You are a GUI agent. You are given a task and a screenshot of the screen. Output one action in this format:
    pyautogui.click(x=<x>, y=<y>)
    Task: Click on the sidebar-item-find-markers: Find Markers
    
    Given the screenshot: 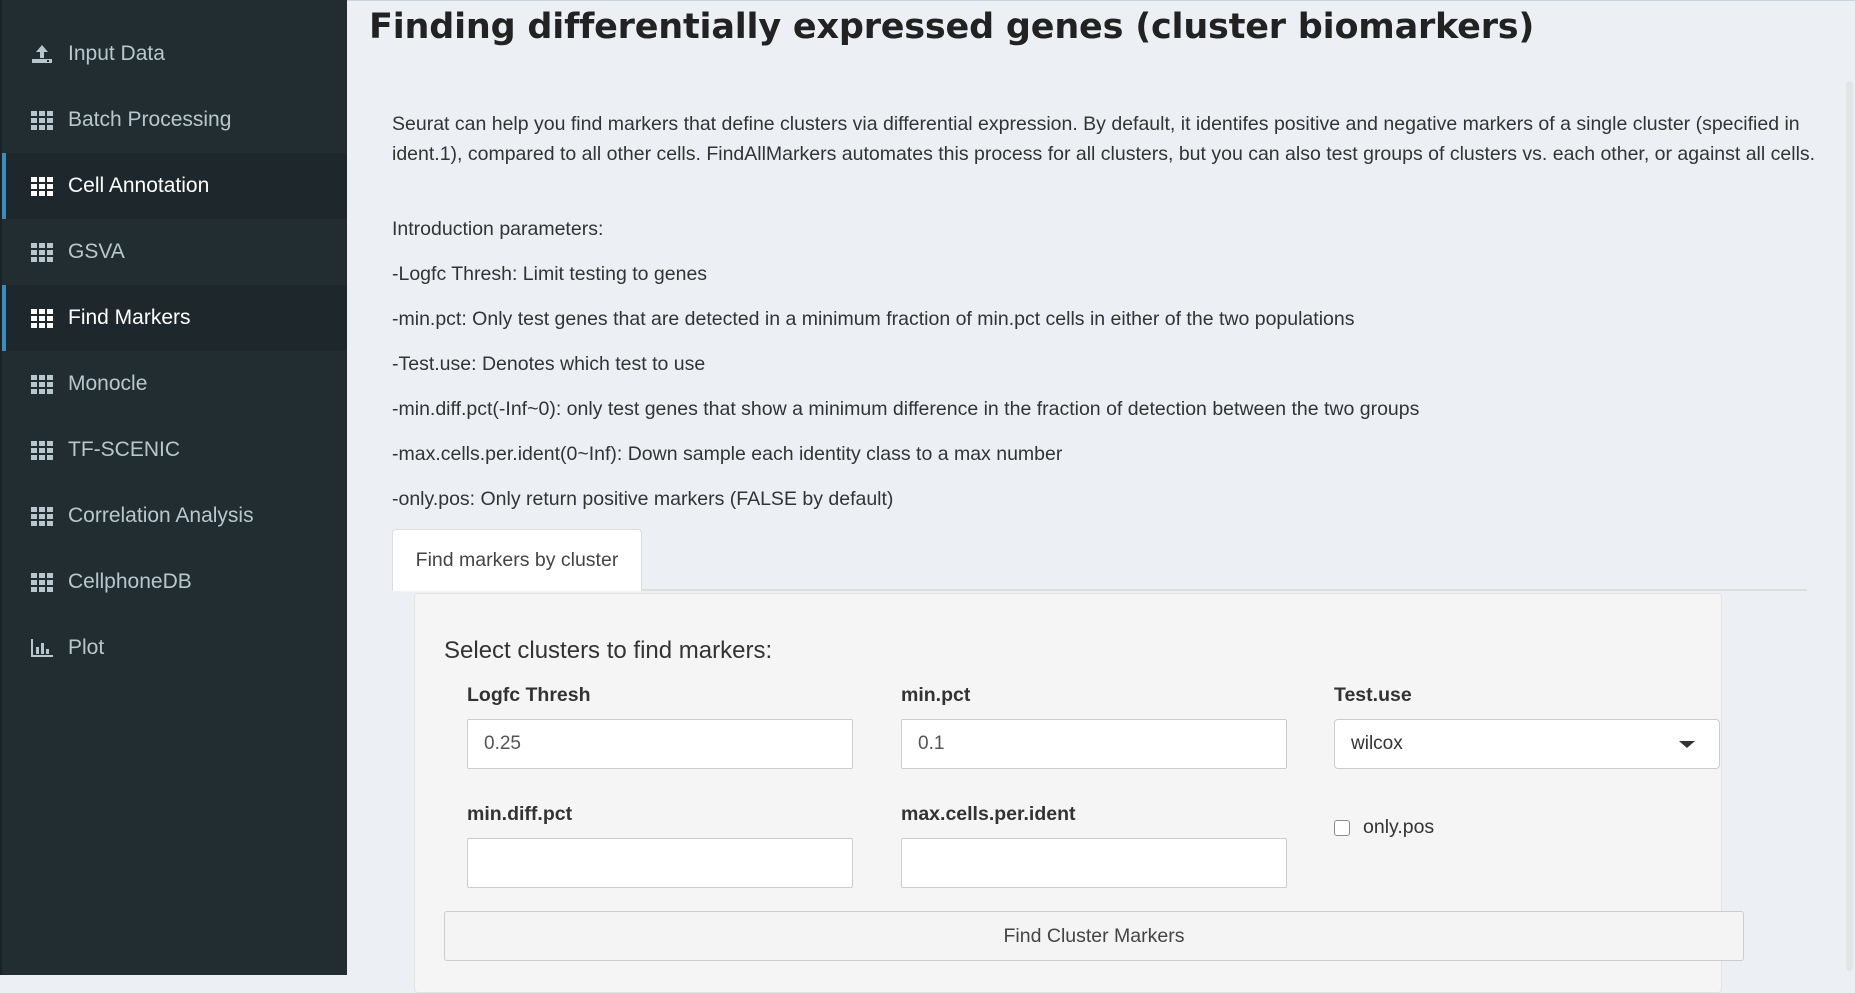 What is the action you would take?
    pyautogui.click(x=174, y=318)
    